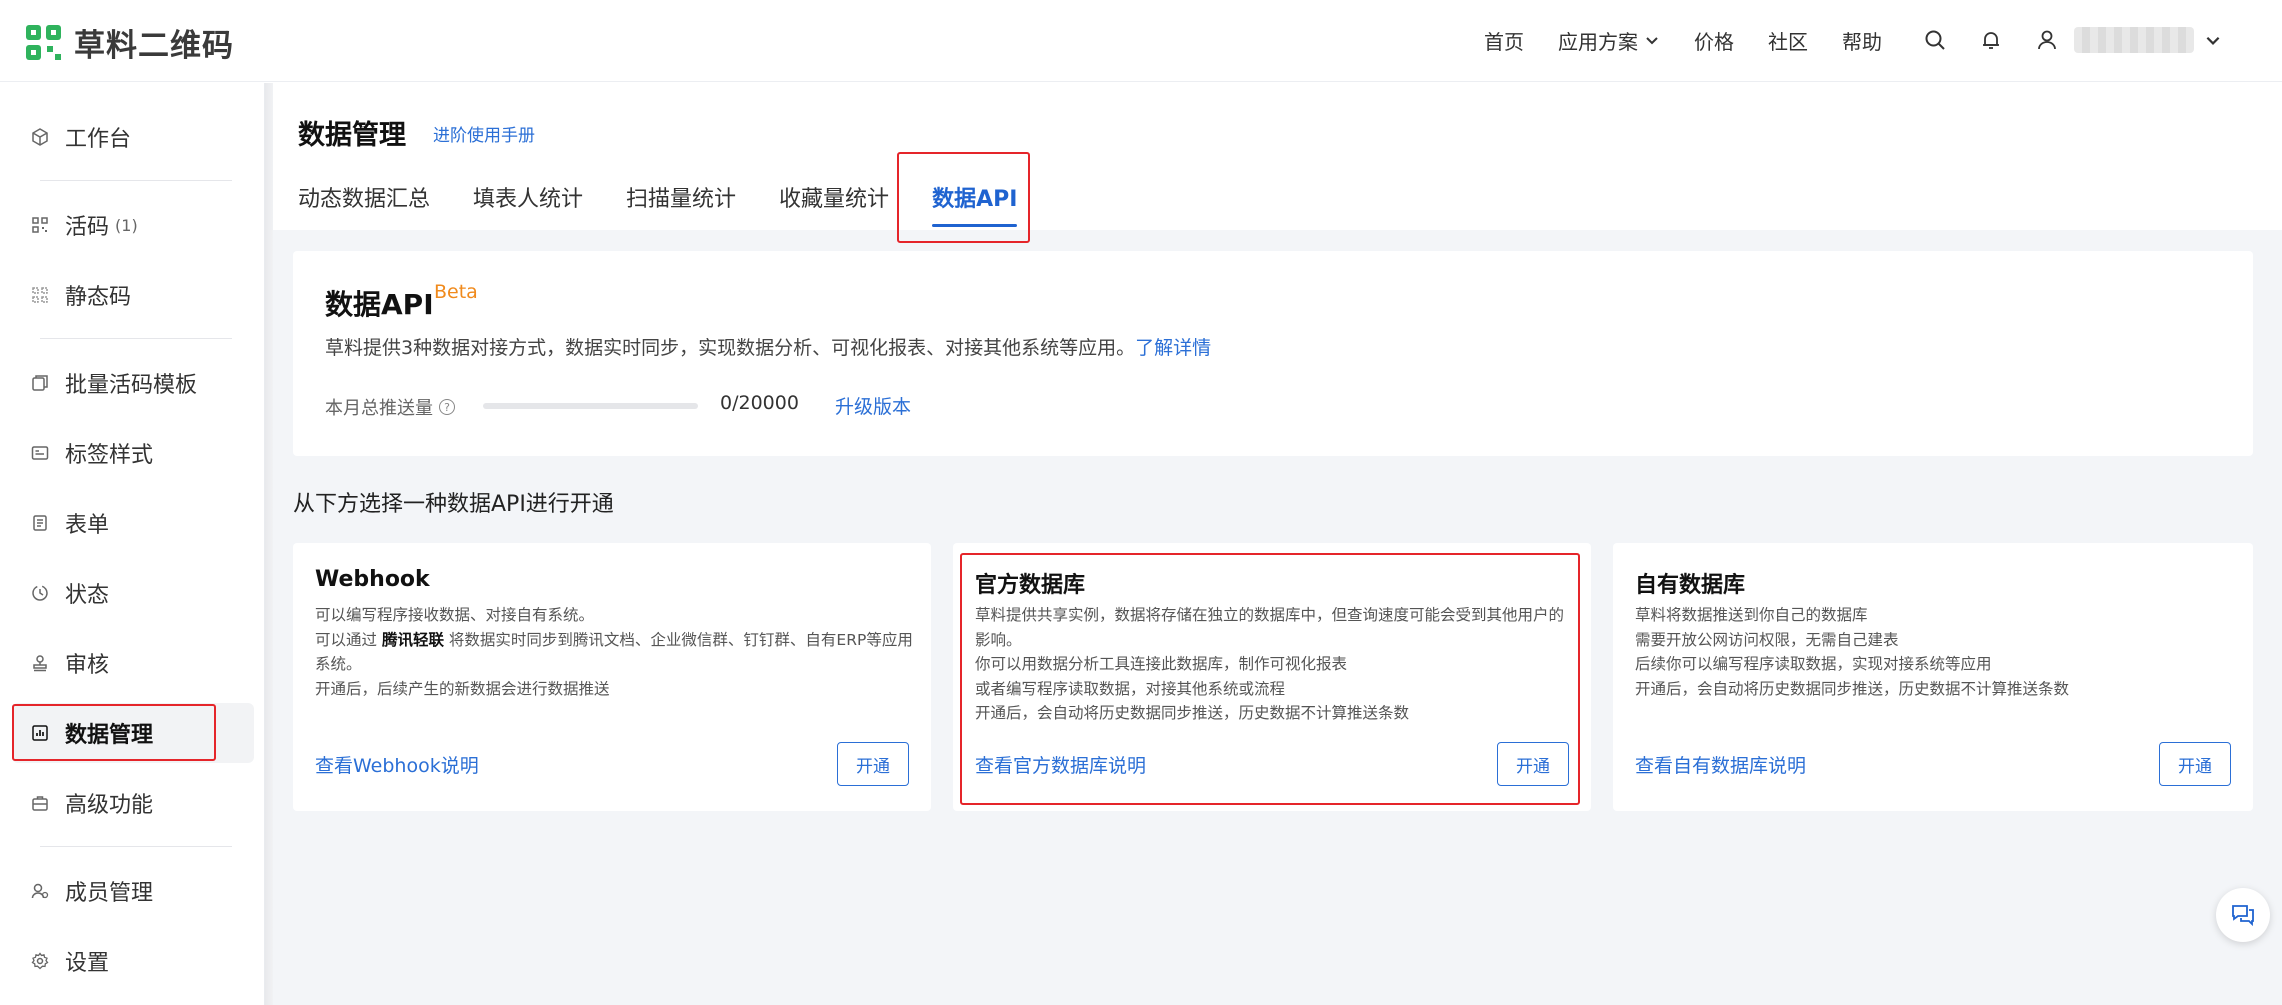 The image size is (2282, 1005). What do you see at coordinates (2134, 40) in the screenshot?
I see `username-blurred` at bounding box center [2134, 40].